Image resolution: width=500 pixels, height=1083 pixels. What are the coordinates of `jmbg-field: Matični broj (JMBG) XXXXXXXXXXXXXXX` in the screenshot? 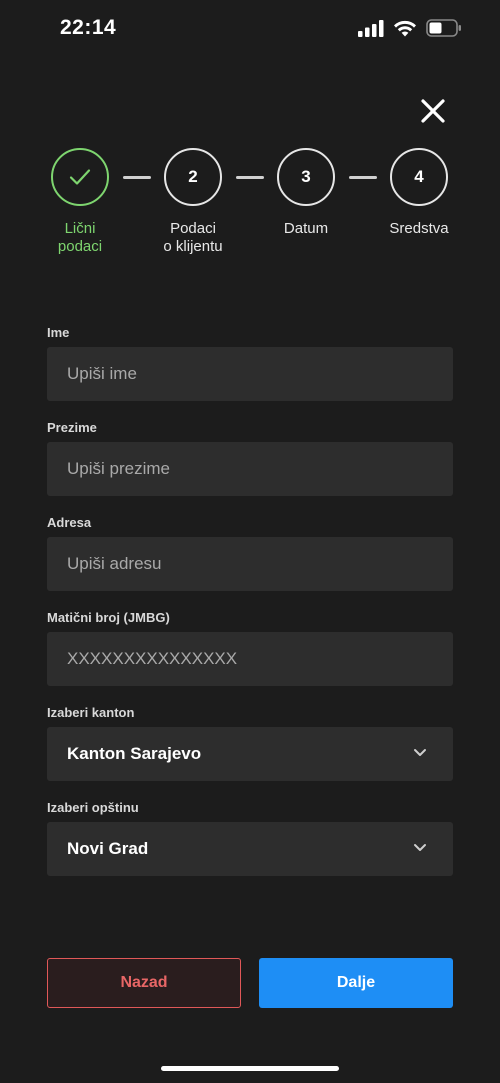 It's located at (250, 655).